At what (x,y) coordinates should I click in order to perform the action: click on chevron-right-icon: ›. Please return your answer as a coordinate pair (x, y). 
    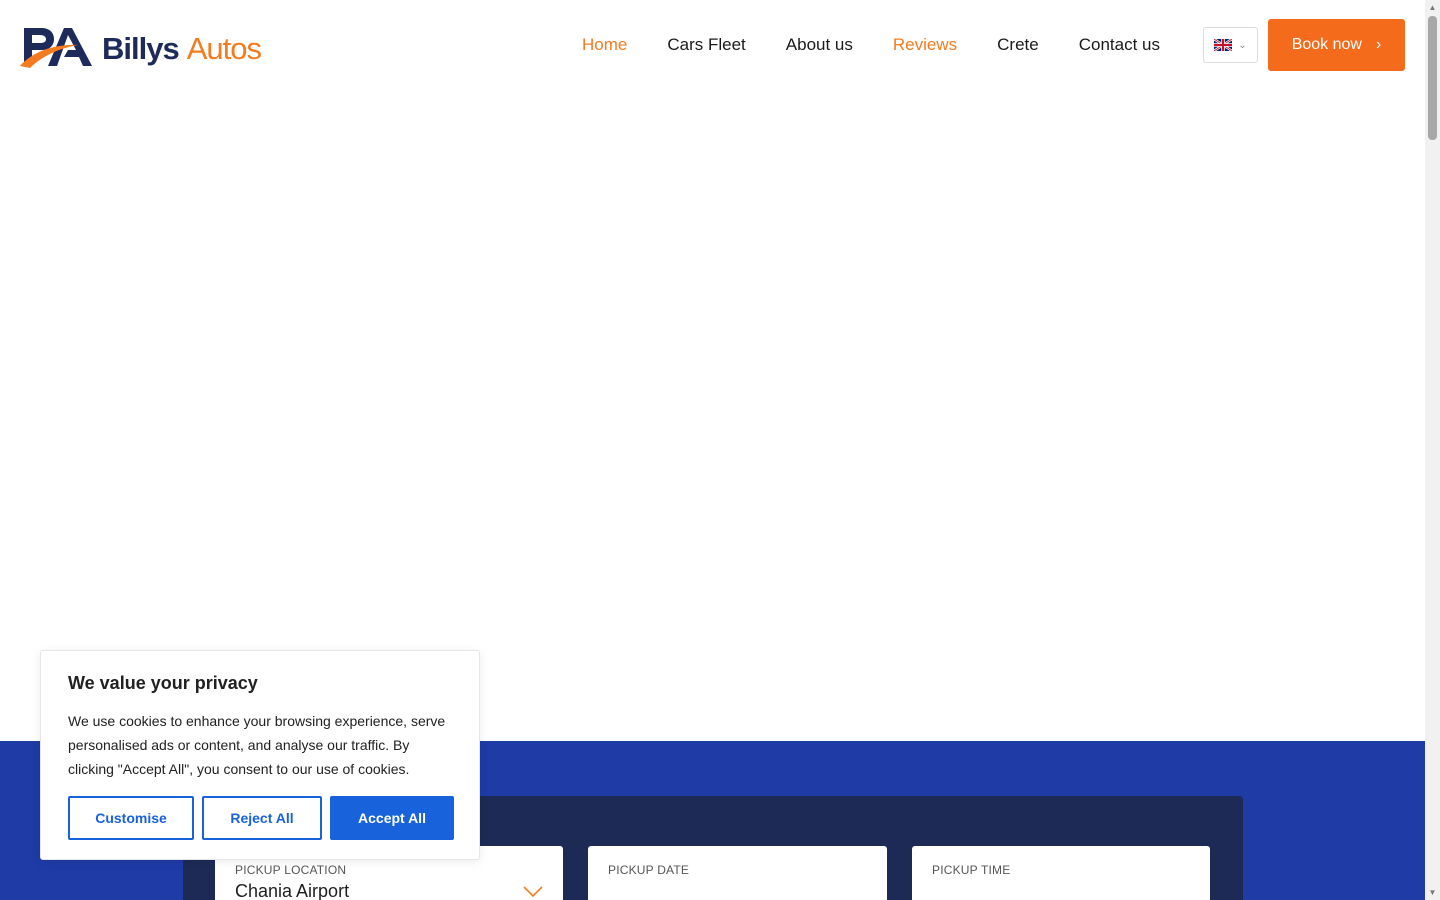
    Looking at the image, I should click on (1378, 44).